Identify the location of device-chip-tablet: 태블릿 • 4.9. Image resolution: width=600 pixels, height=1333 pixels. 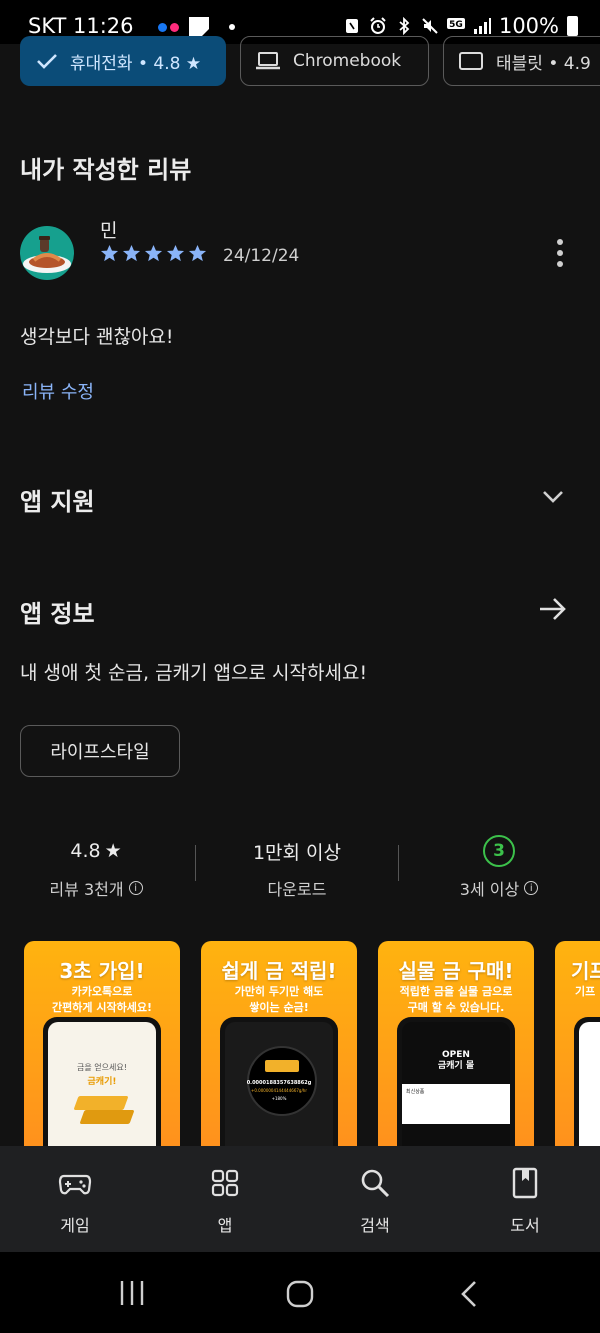
(521, 61).